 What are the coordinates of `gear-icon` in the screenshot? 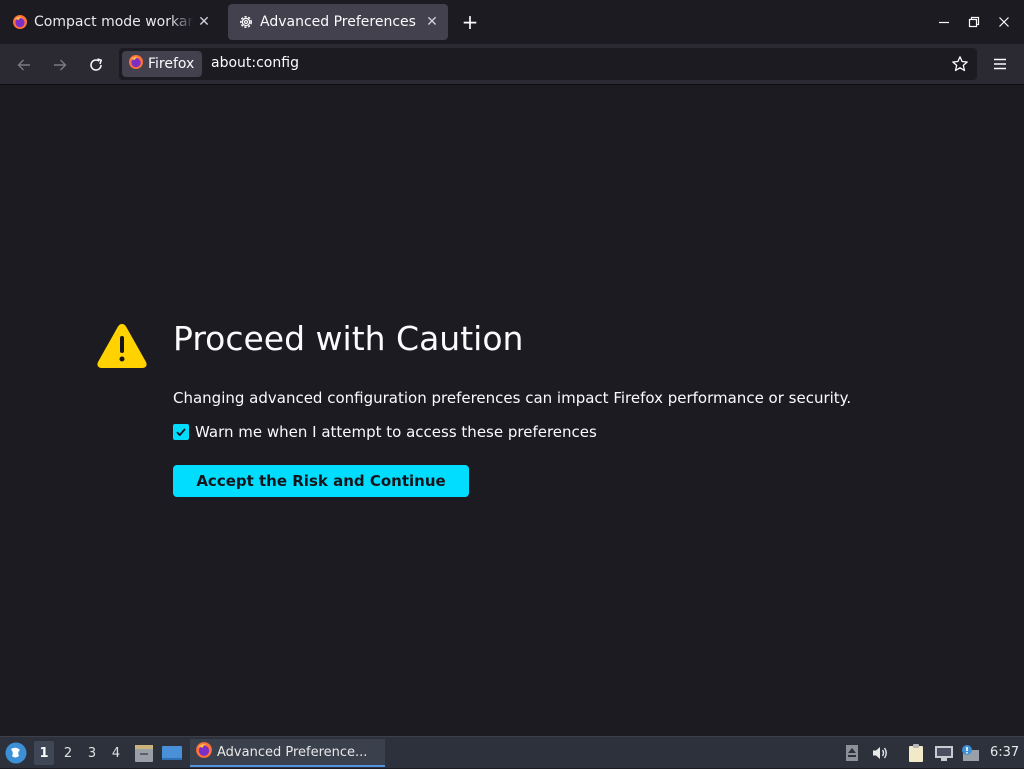 It's located at (246, 22).